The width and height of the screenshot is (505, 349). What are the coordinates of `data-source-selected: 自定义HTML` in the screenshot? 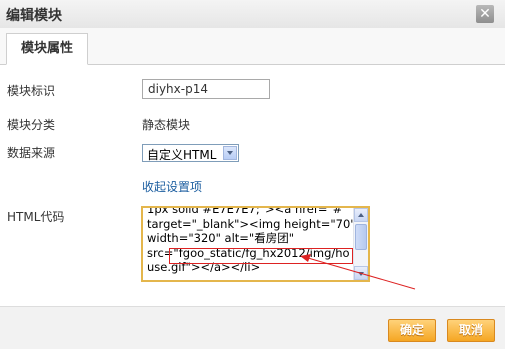 It's located at (182, 155).